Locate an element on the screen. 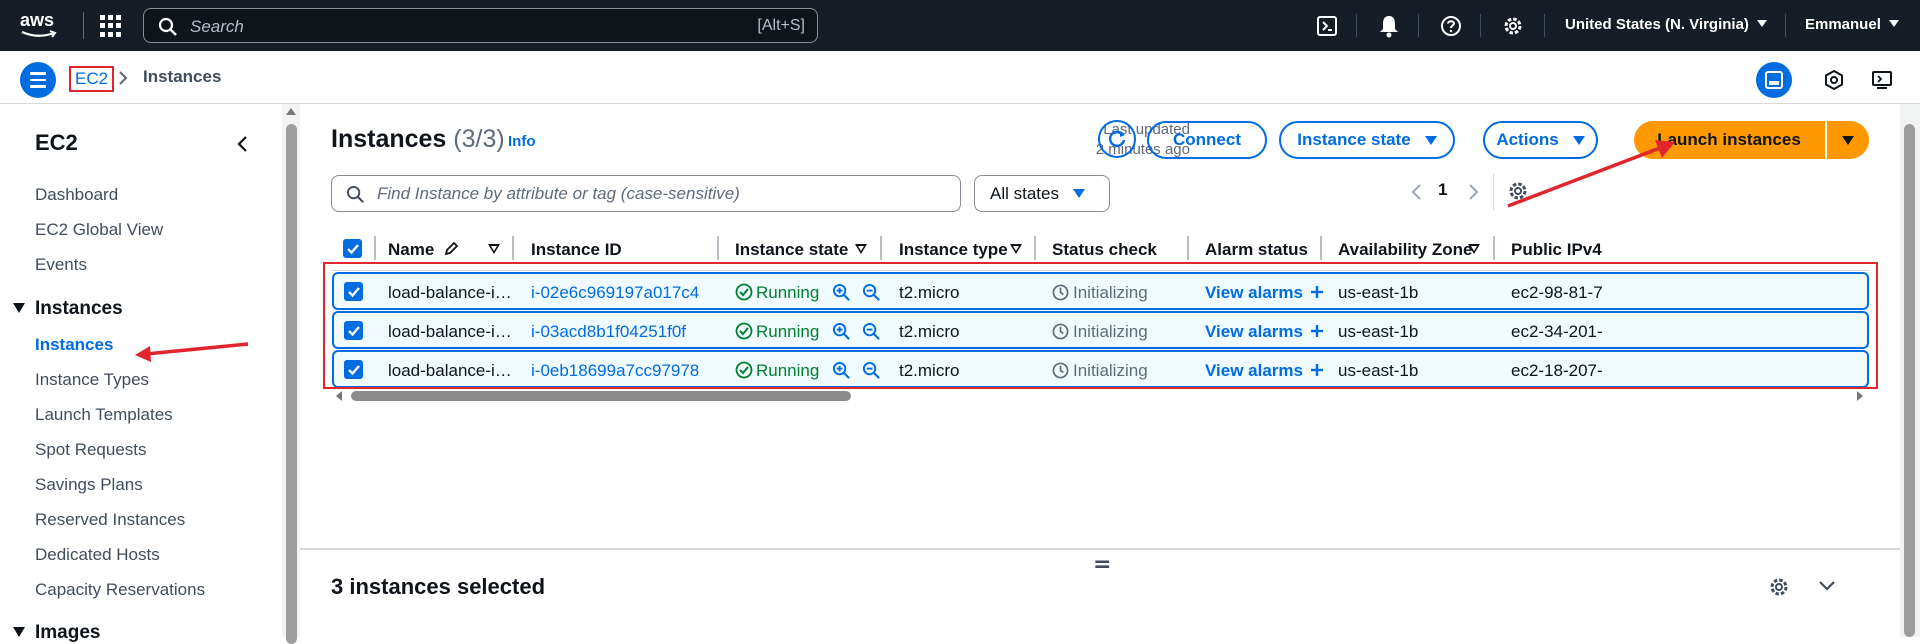  public-ipv4: ec2-18-207- is located at coordinates (1557, 370).